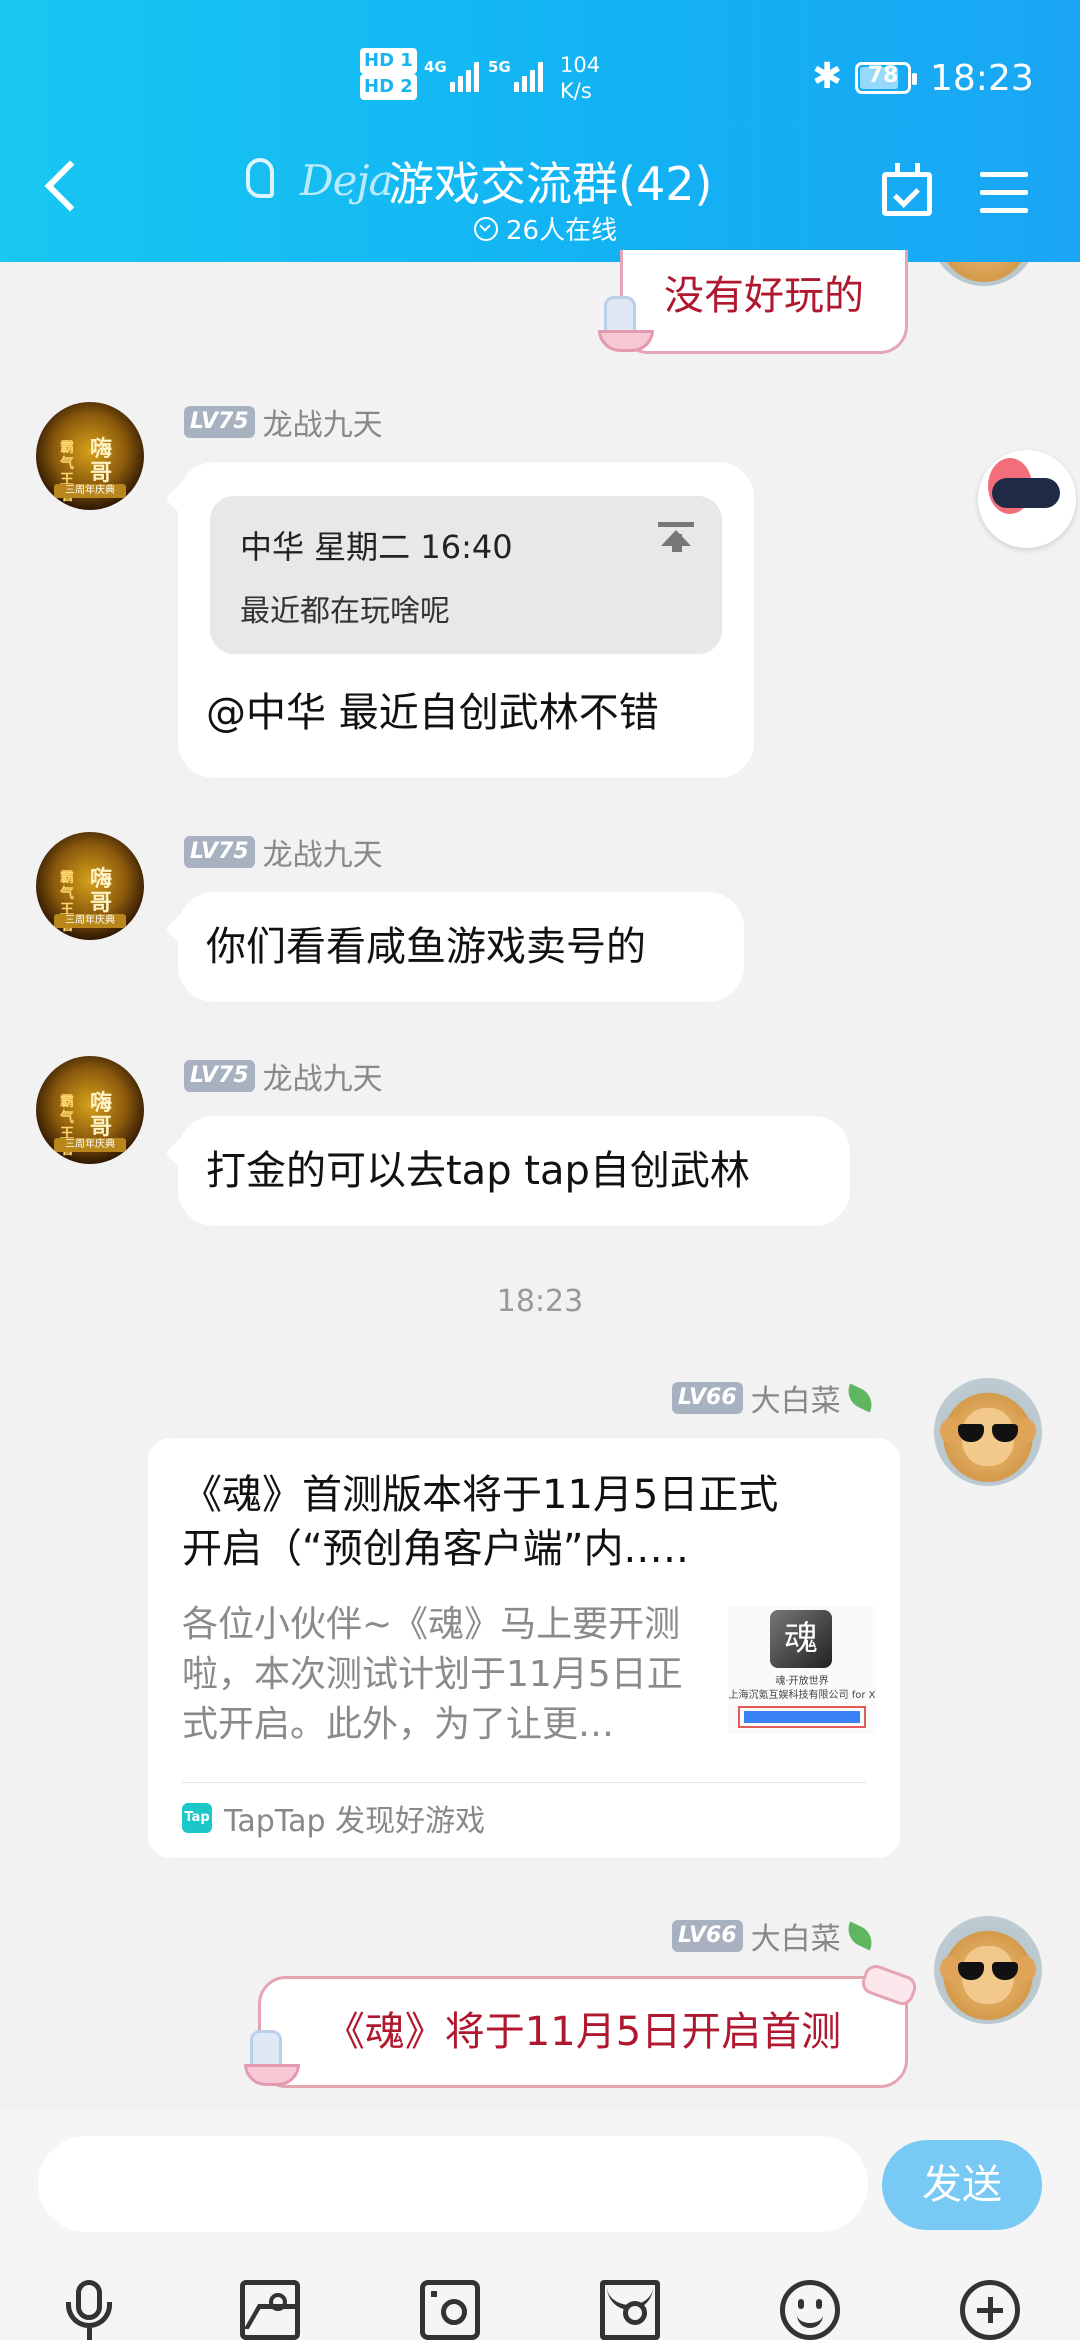 The image size is (1080, 2340). I want to click on microphone-icon, so click(90, 2310).